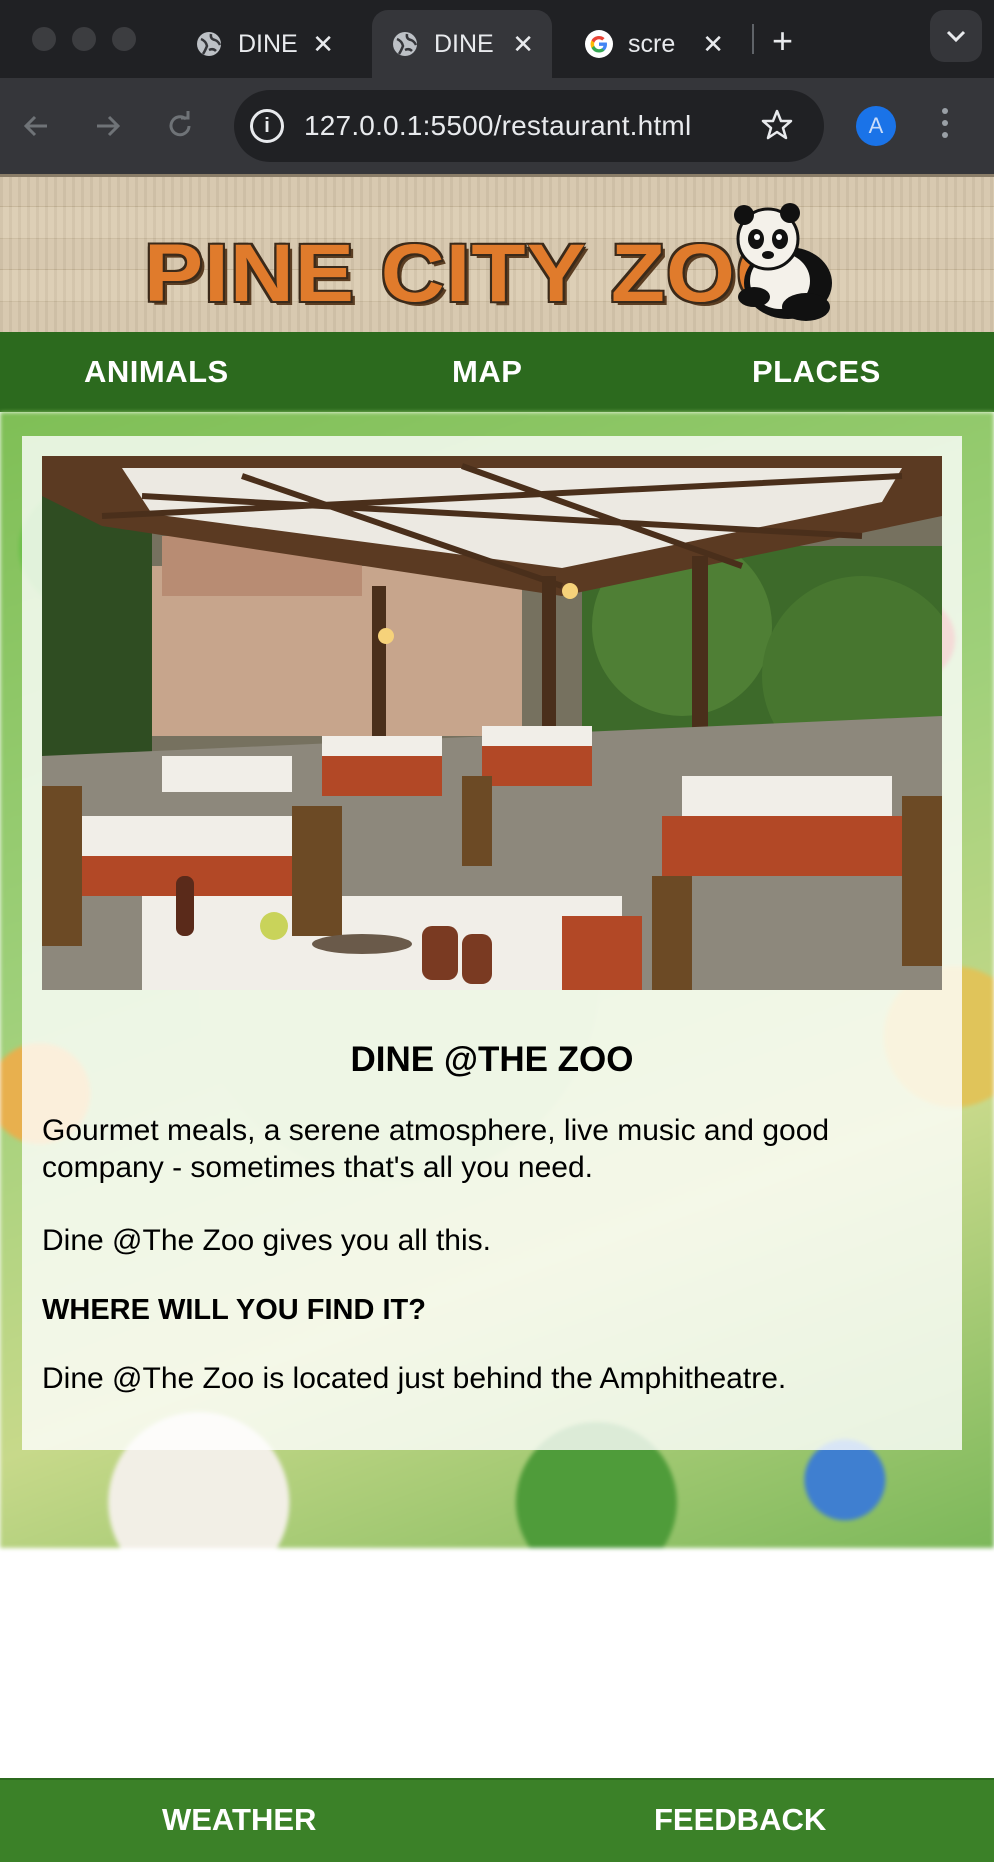 The height and width of the screenshot is (1862, 994). Describe the element at coordinates (266, 1240) in the screenshot. I see `tagline-paragraph: Dine @The Zoo gives you all this.` at that location.